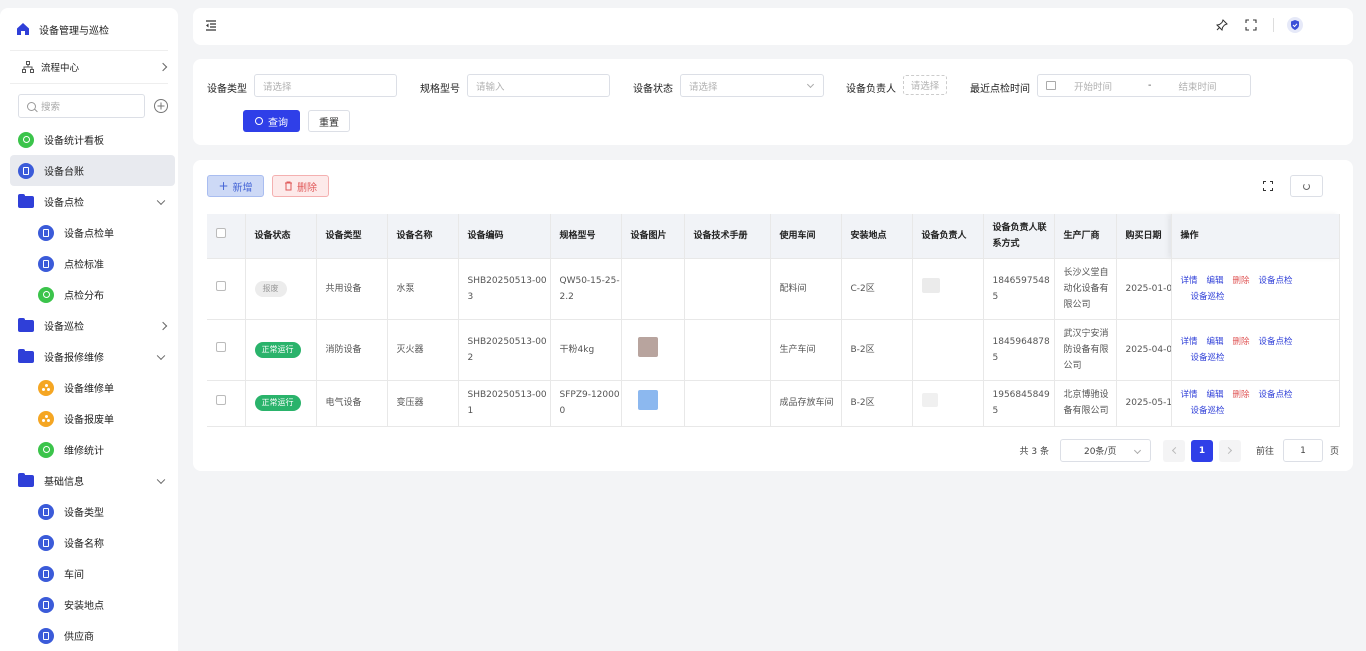  I want to click on sidebar-item-label: 点检分布, so click(84, 296).